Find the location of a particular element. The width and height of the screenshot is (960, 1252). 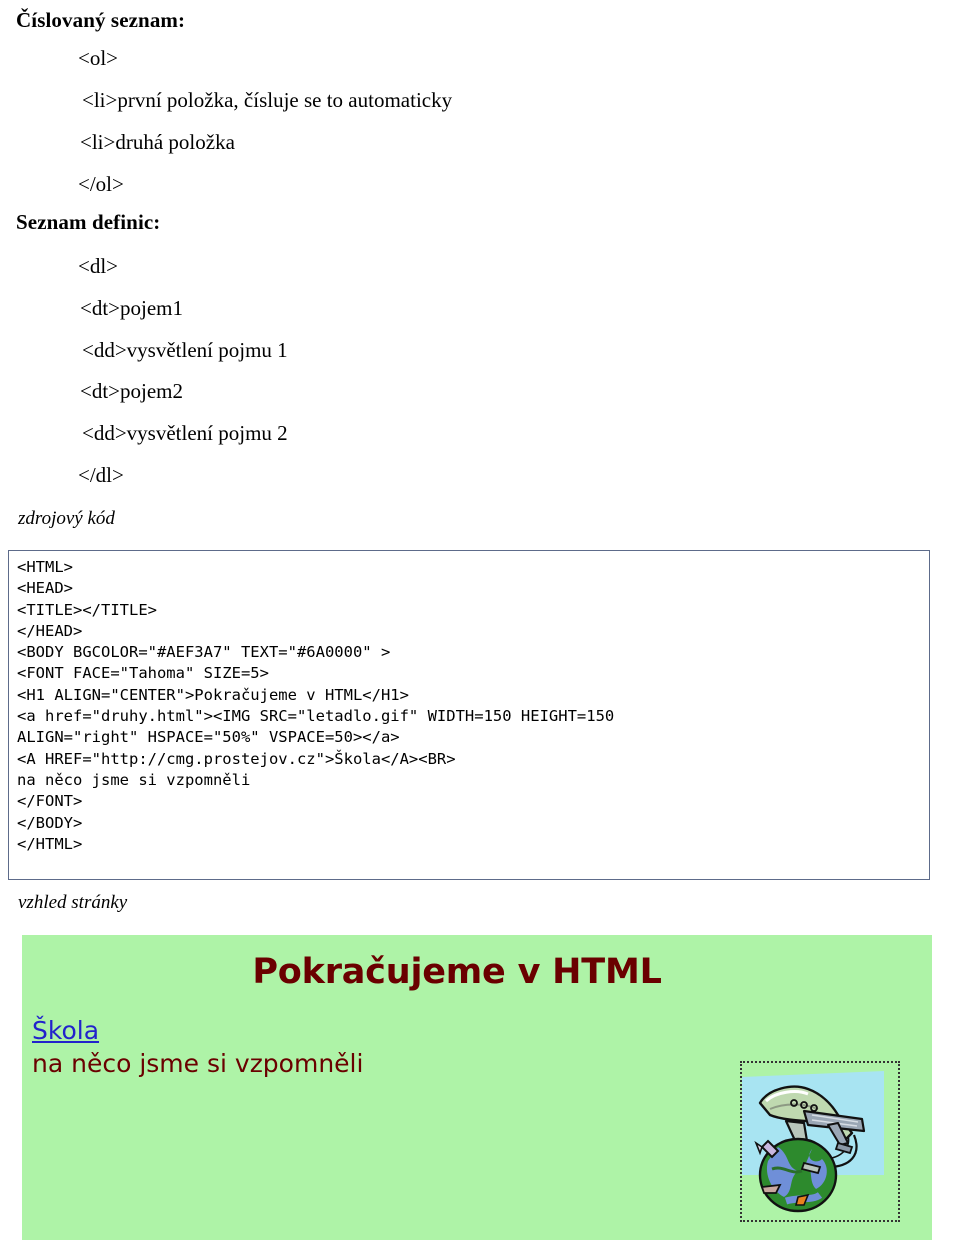

source-code-caption: zdrojový kód is located at coordinates (66, 518).